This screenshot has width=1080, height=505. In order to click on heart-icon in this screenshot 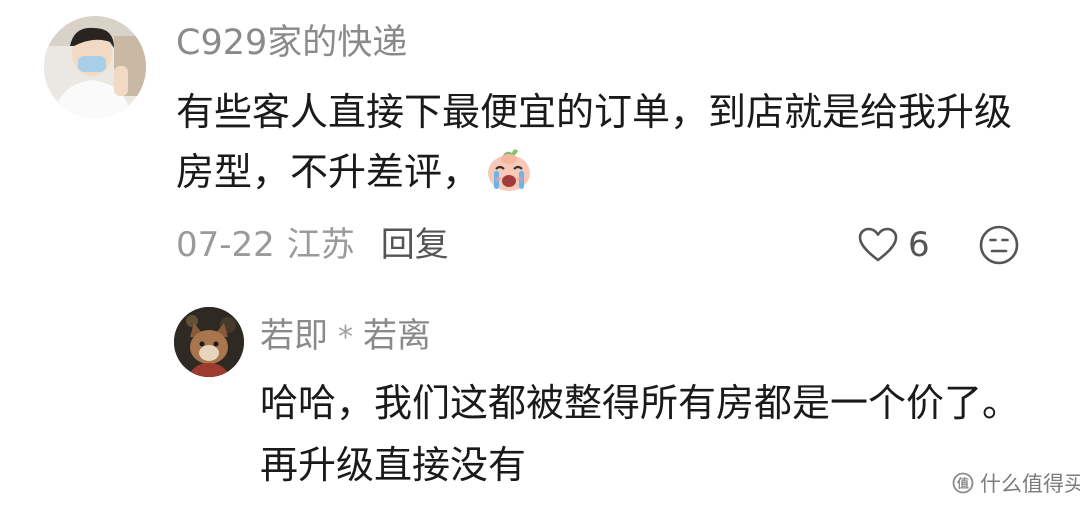, I will do `click(878, 244)`.